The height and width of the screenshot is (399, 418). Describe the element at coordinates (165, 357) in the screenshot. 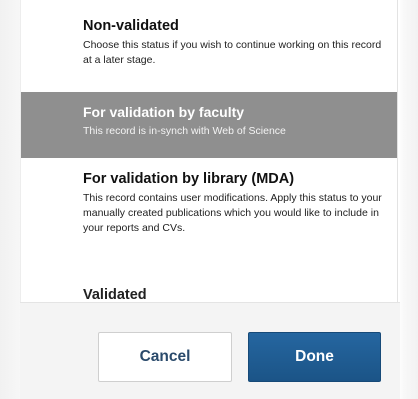

I see `cancel-button: Cancel` at that location.